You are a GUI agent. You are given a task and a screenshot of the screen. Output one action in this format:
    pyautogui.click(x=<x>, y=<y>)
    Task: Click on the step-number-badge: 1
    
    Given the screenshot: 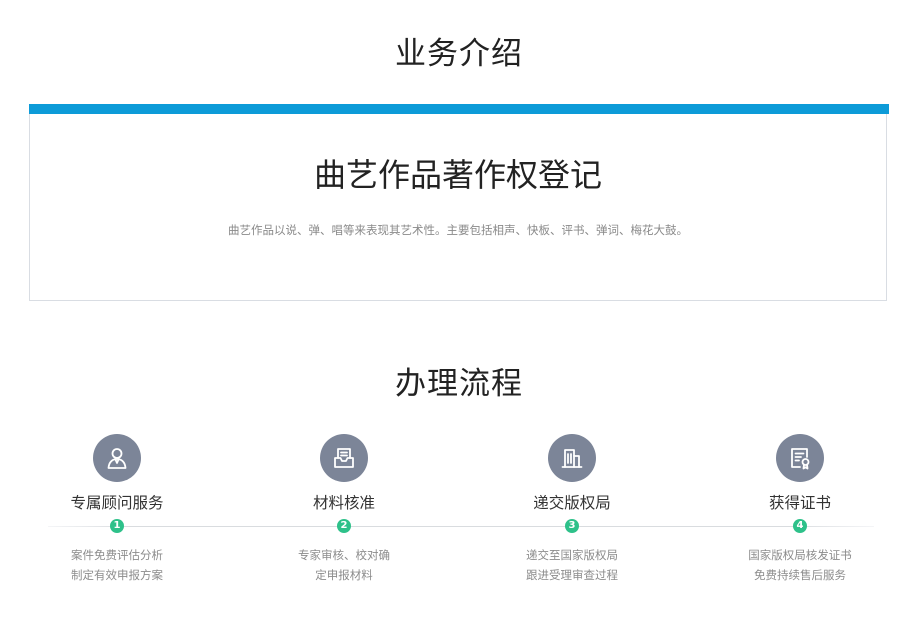 What is the action you would take?
    pyautogui.click(x=117, y=526)
    